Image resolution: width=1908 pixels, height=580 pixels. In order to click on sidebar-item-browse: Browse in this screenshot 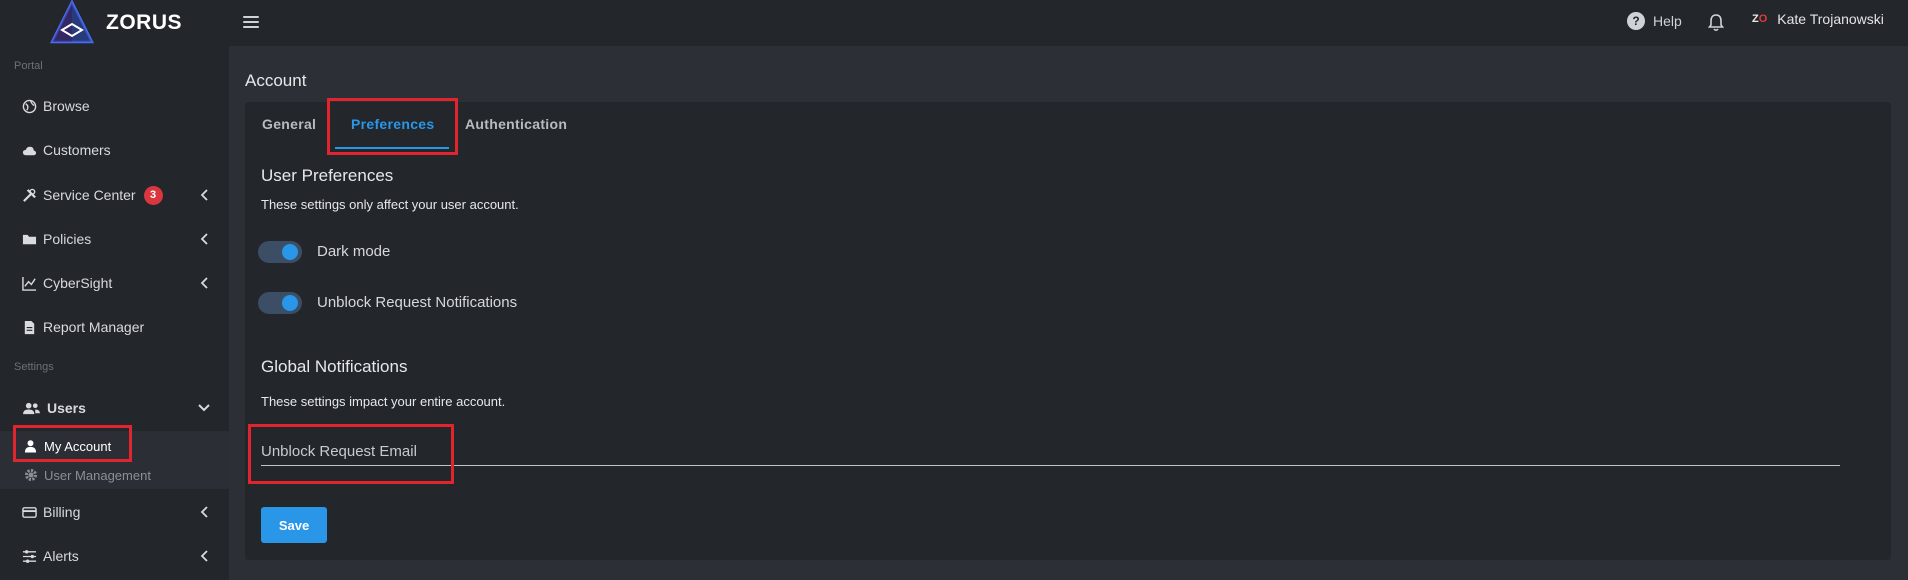, I will do `click(114, 106)`.